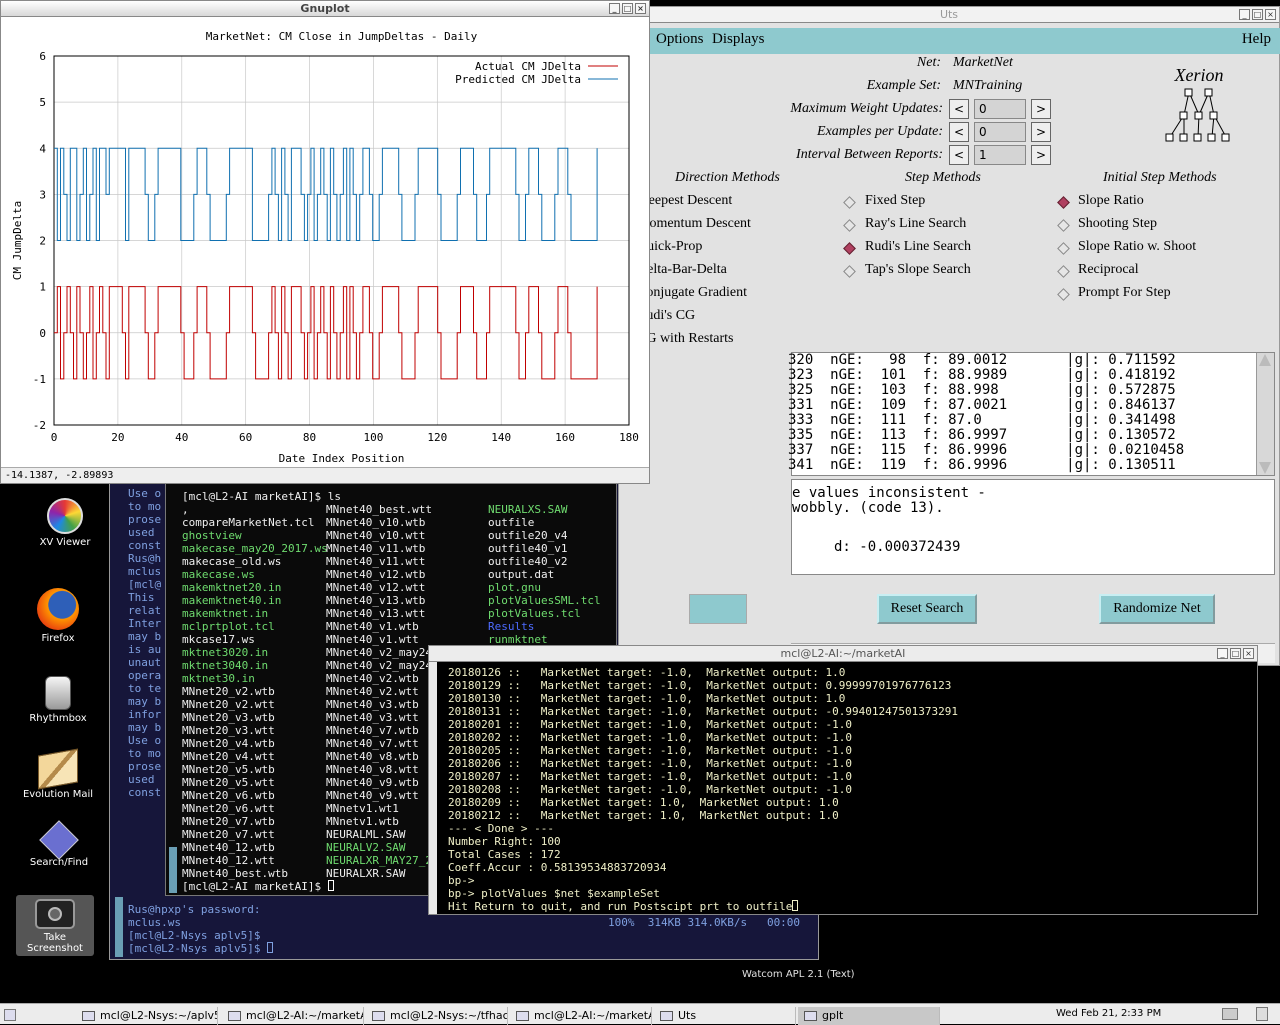 Image resolution: width=1280 pixels, height=1025 pixels. What do you see at coordinates (1117, 224) in the screenshot?
I see `initial-step-method-option: Shooting Step` at bounding box center [1117, 224].